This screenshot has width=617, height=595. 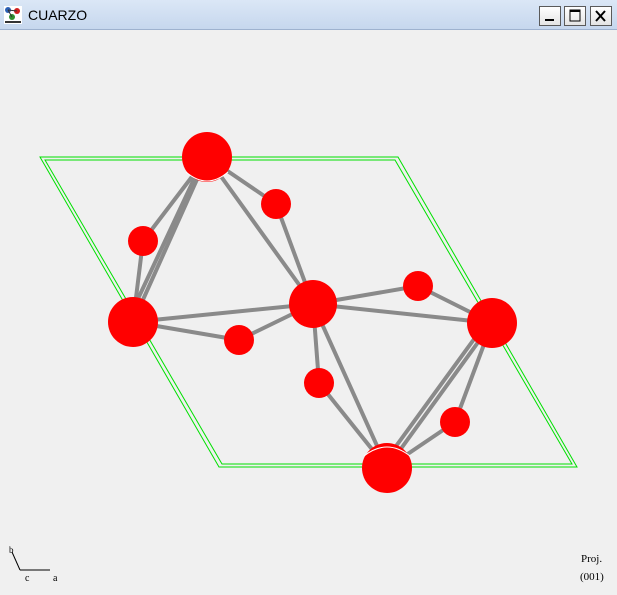 What do you see at coordinates (11, 550) in the screenshot?
I see `axis-label-b: b` at bounding box center [11, 550].